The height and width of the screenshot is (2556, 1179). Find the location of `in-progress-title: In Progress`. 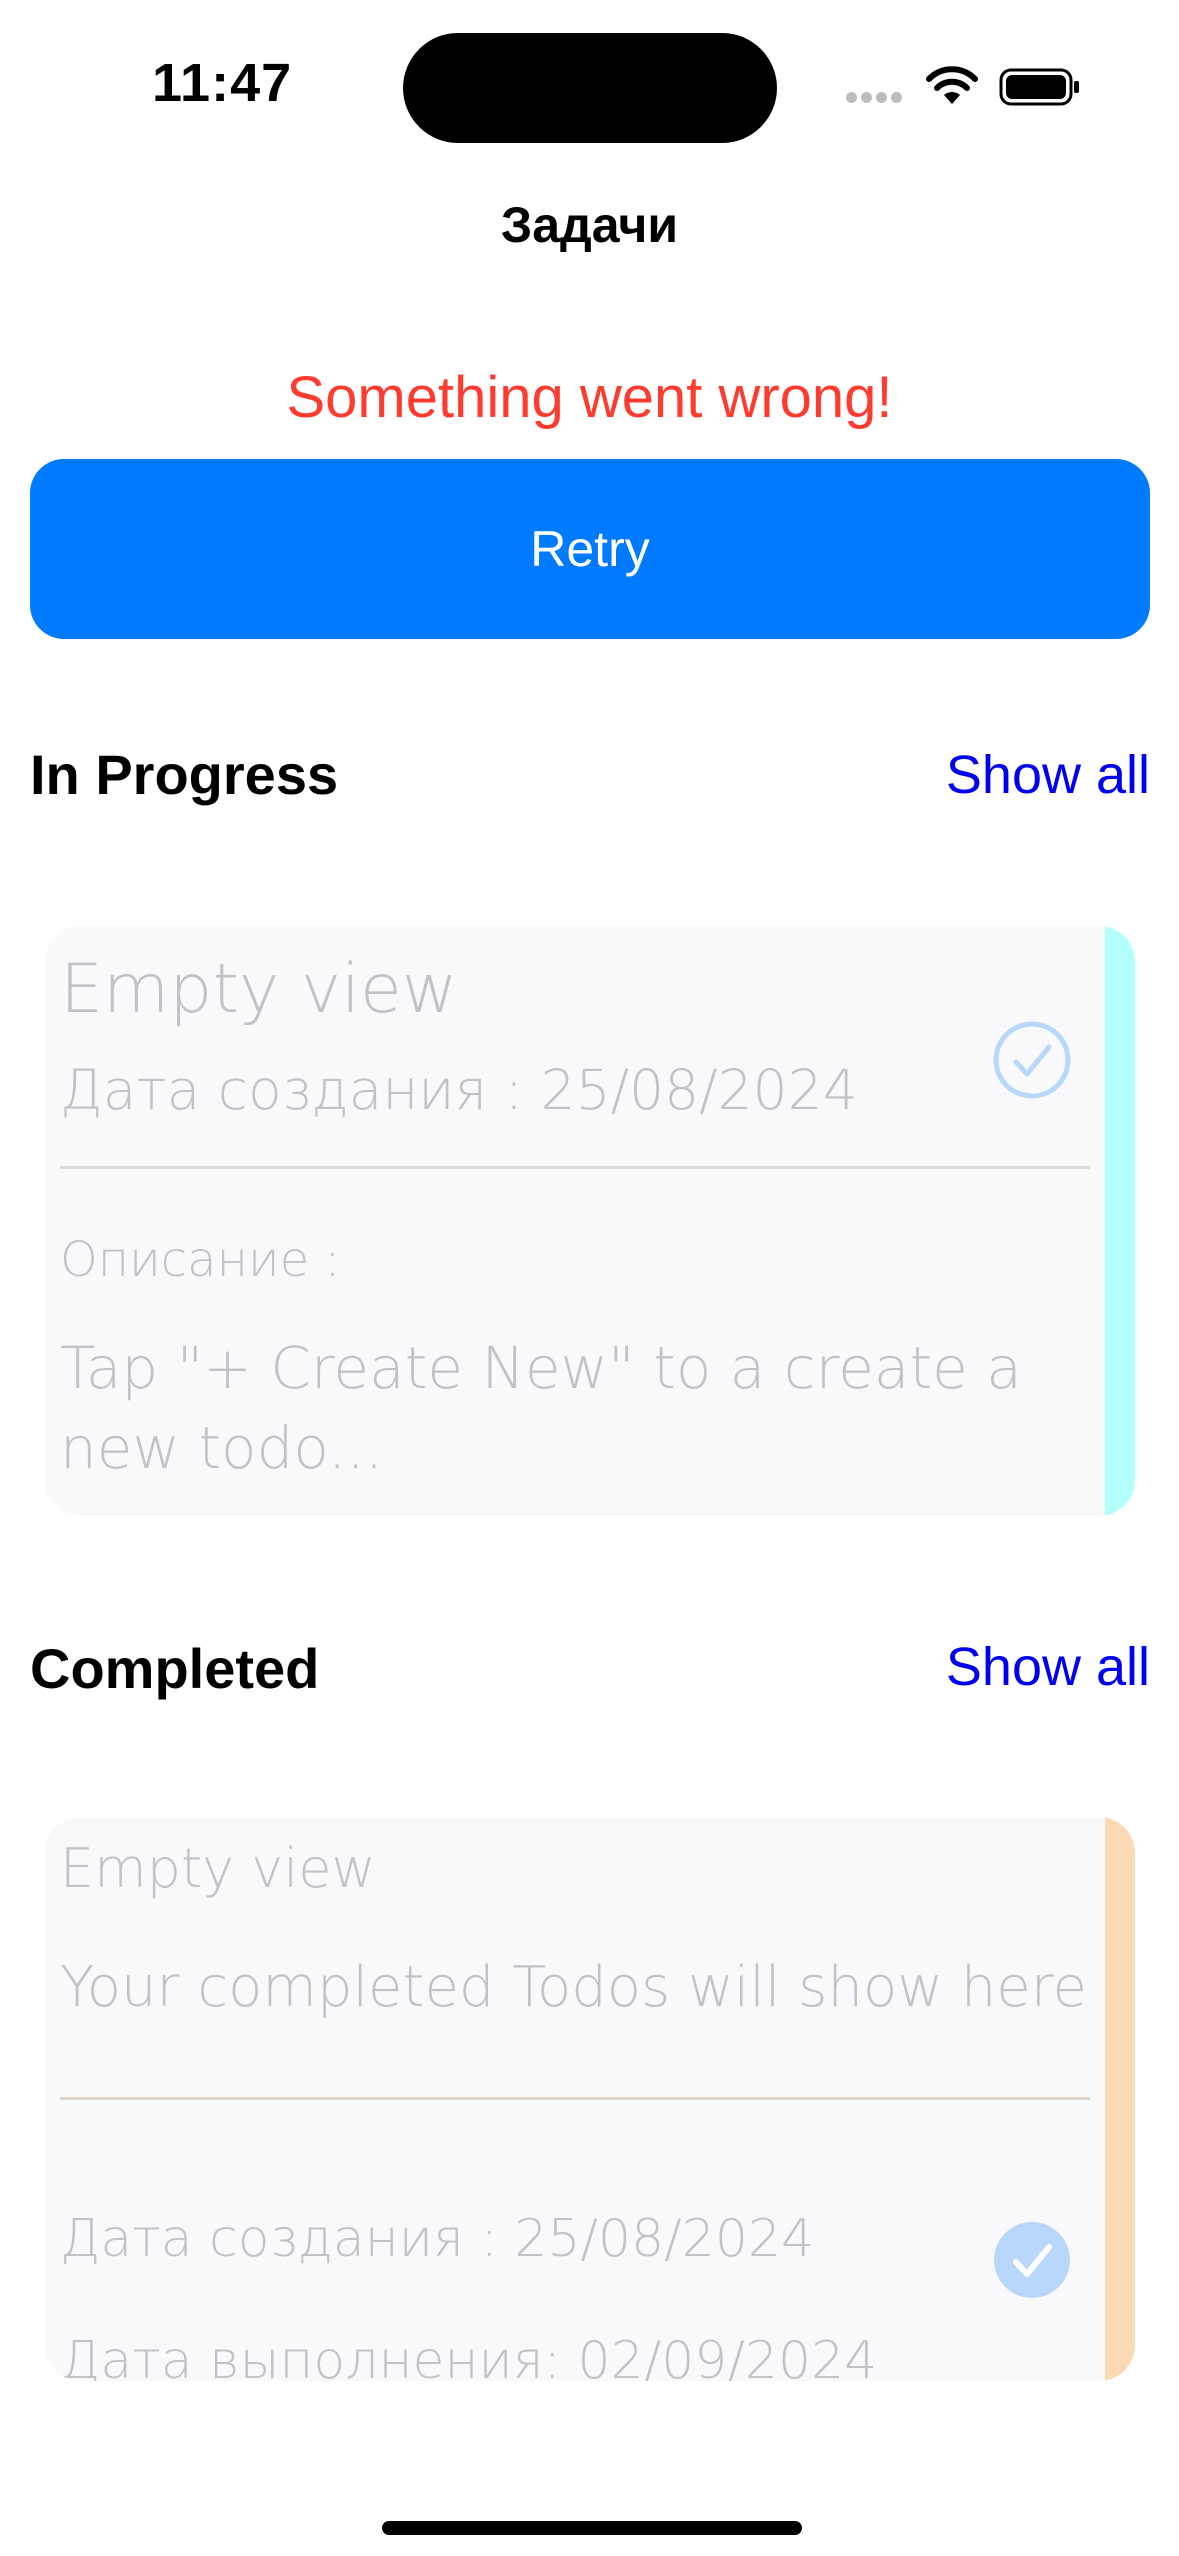

in-progress-title: In Progress is located at coordinates (184, 774).